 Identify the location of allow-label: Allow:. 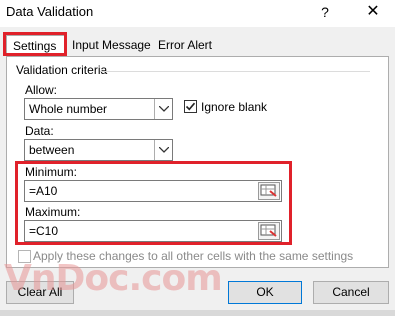
(41, 90).